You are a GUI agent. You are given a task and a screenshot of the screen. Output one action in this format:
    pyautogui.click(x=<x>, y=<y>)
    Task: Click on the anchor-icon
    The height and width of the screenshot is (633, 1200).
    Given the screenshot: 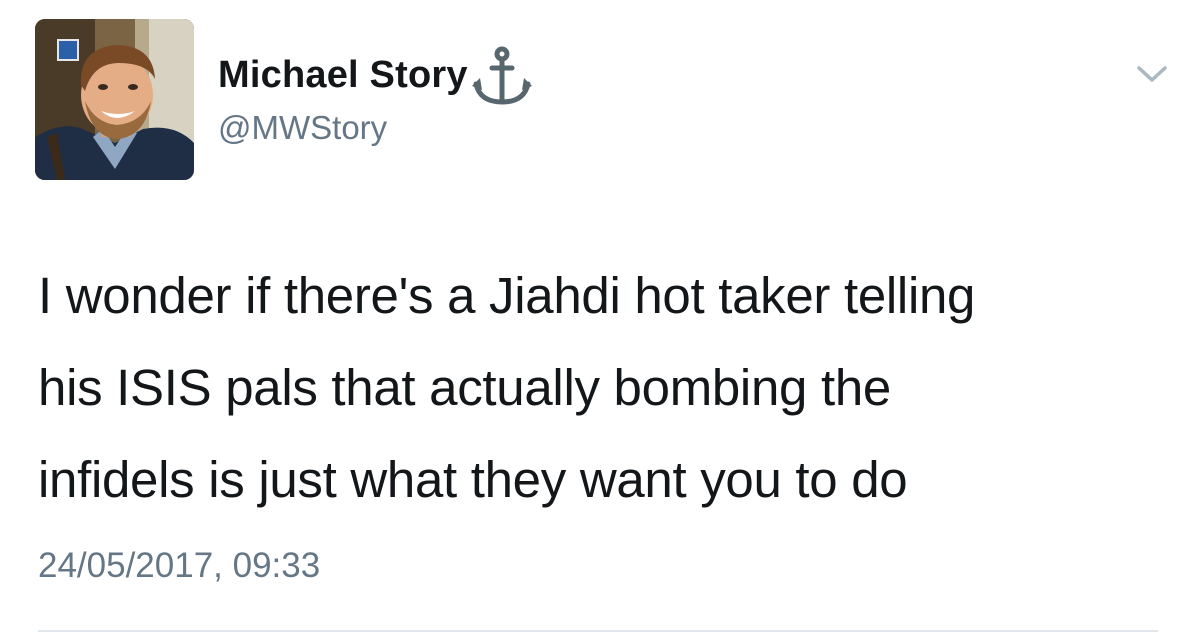 What is the action you would take?
    pyautogui.click(x=502, y=76)
    